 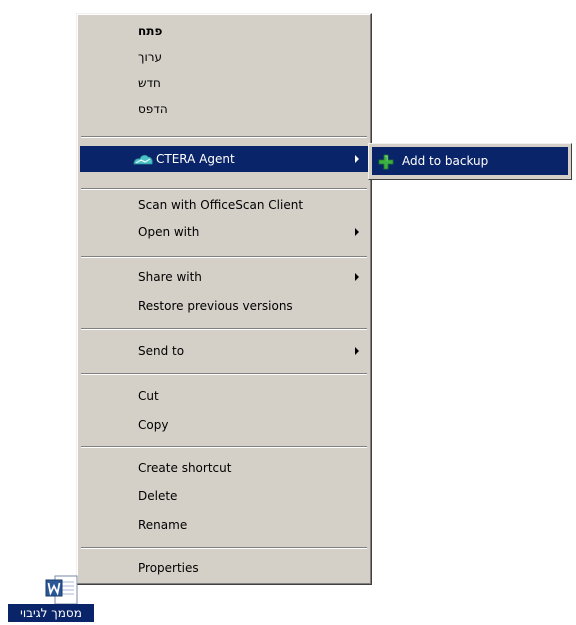 What do you see at coordinates (169, 232) in the screenshot?
I see `menu-item-label: Open with` at bounding box center [169, 232].